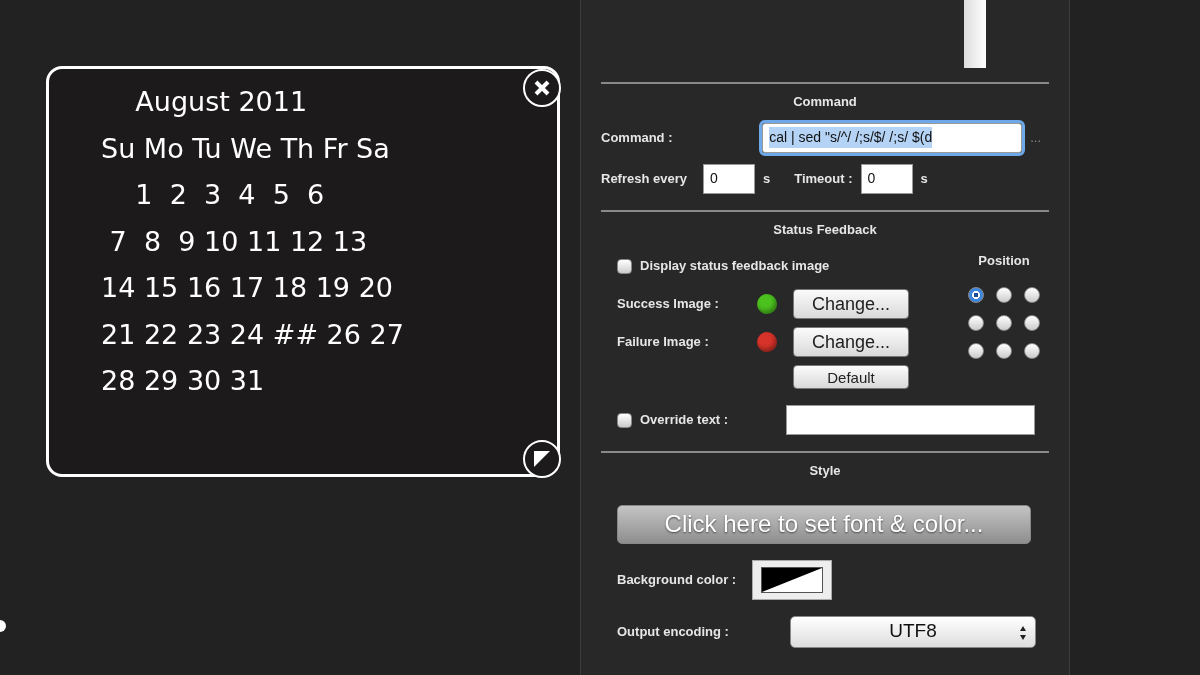 The height and width of the screenshot is (675, 1200). Describe the element at coordinates (823, 178) in the screenshot. I see `field-label: Timeout :` at that location.